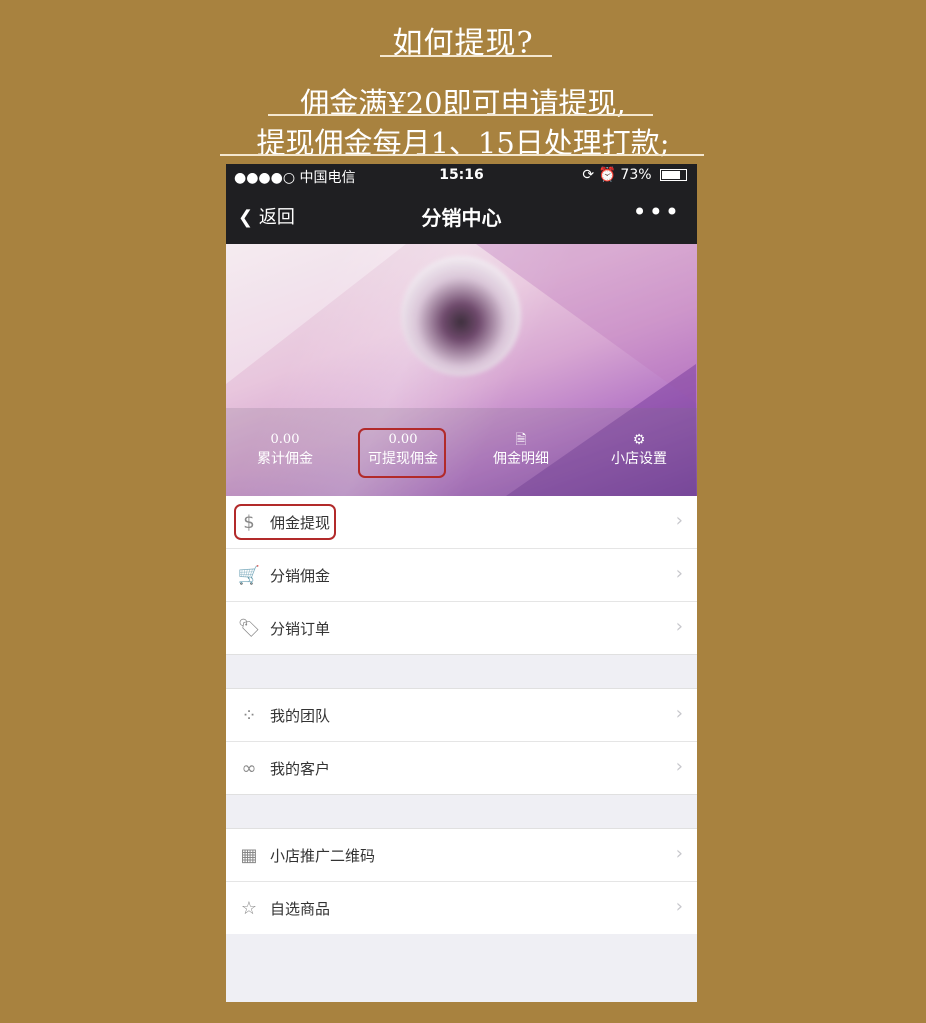 The width and height of the screenshot is (926, 1023). Describe the element at coordinates (460, 115) in the screenshot. I see `line1-underline` at that location.